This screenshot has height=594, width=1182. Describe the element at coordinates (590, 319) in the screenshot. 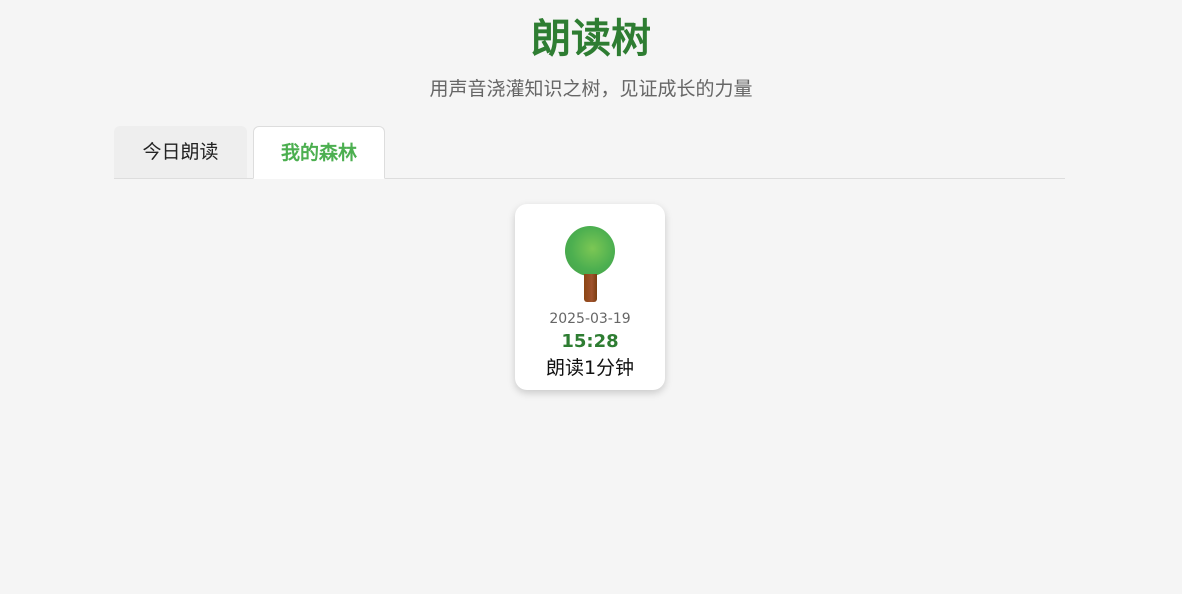

I see `tree-date: 2025-03-19` at that location.